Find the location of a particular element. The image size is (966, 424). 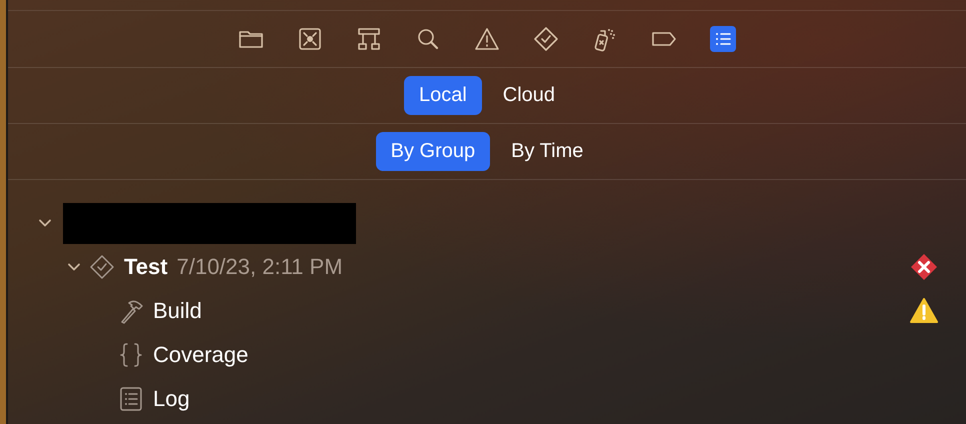

hierarchy-icon is located at coordinates (369, 39).